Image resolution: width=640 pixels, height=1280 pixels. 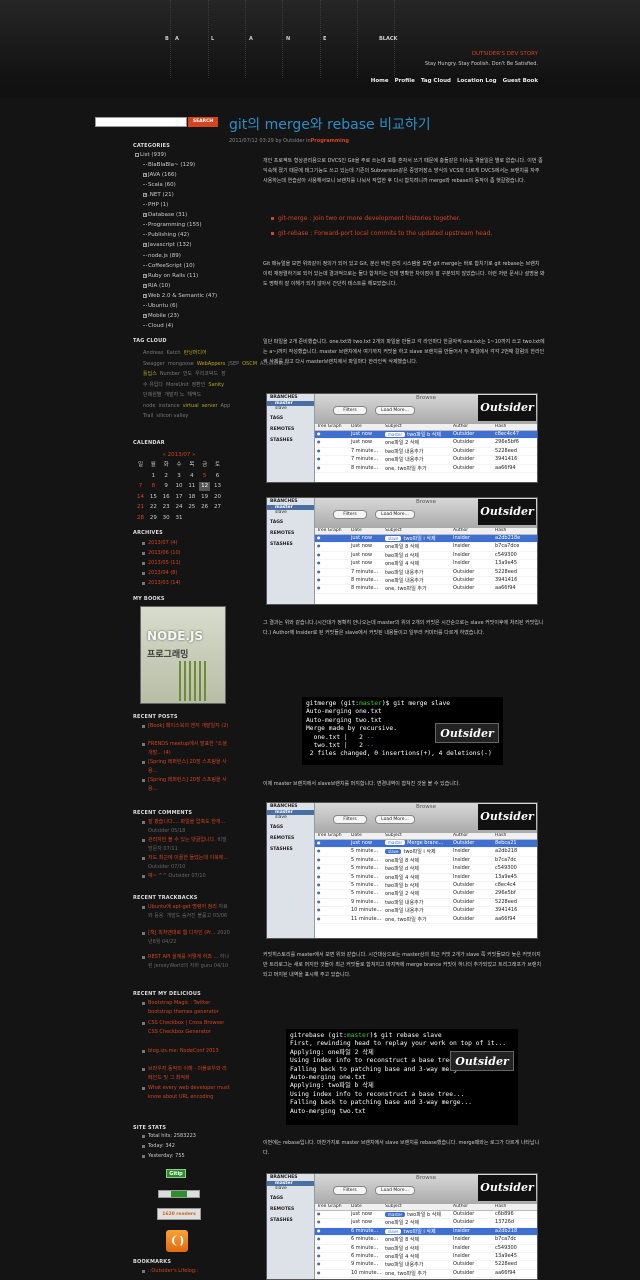 What do you see at coordinates (186, 862) in the screenshot?
I see `recent-comment: 저도 최근에 이끌한 들었는데 이북에... Outsider 07/10` at bounding box center [186, 862].